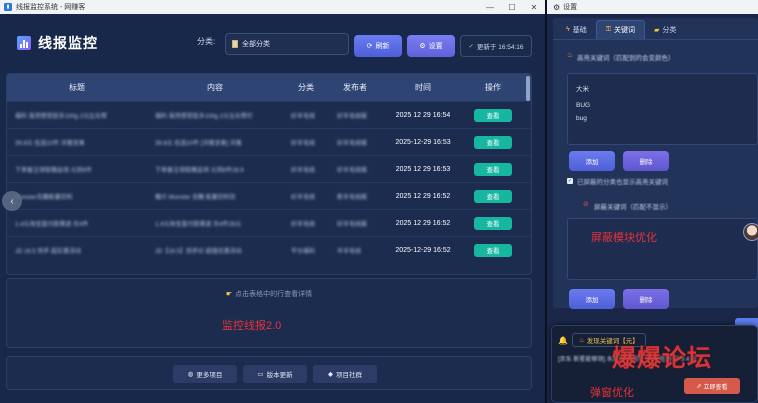 Image resolution: width=758 pixels, height=403 pixels. I want to click on app-header: 线报监控 分类: 全部分类 ⟳ 刷新 ⚙ 设置 ✓ 更新于 16:54:16, so click(269, 43).